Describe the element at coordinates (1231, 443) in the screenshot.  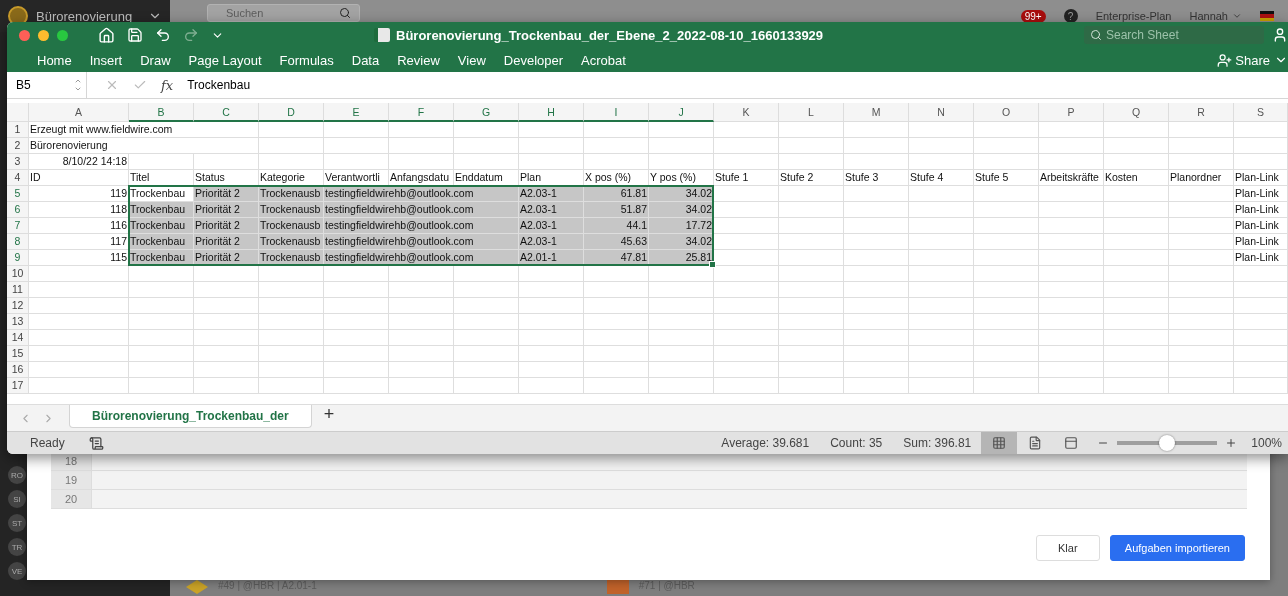
I see `zoom-in-icon` at that location.